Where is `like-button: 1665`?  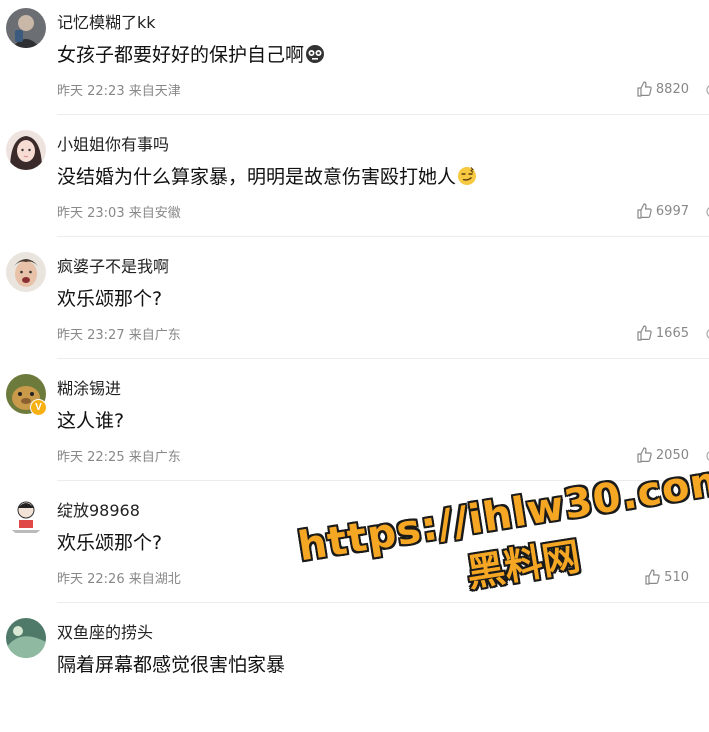 like-button: 1665 is located at coordinates (662, 333).